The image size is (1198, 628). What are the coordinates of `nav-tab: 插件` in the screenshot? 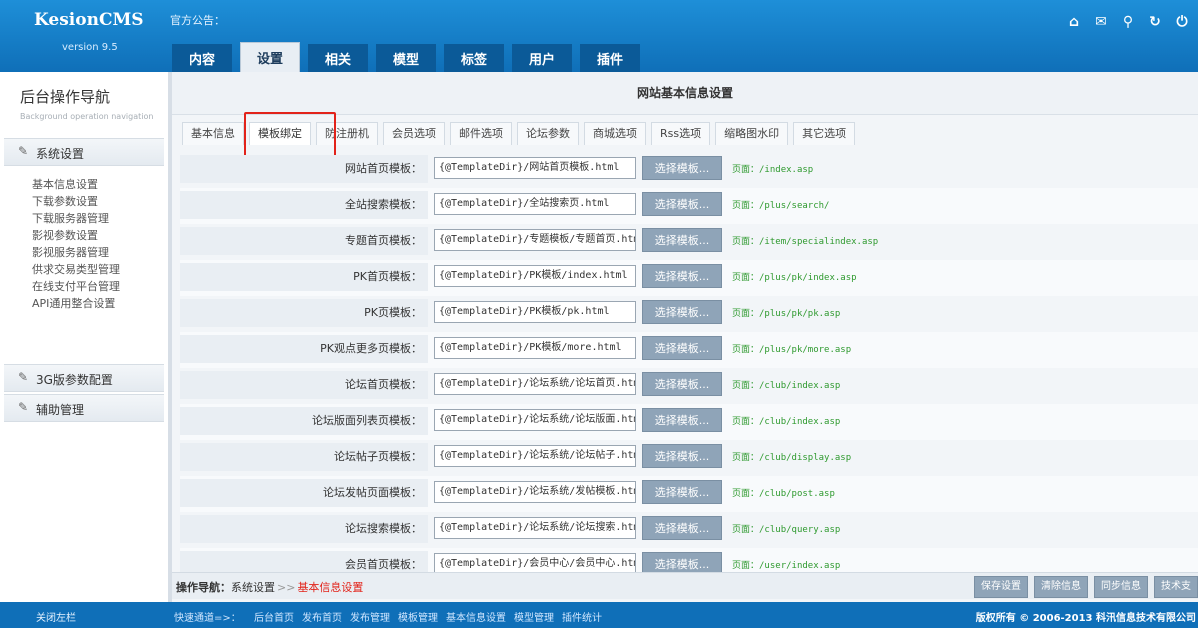 It's located at (610, 58).